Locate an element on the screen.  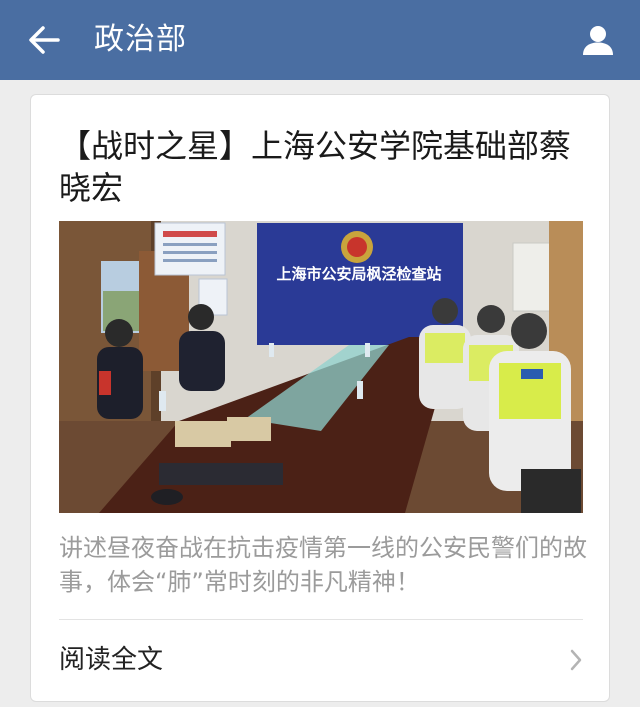
read-more-row: 阅读全文 is located at coordinates (320, 661).